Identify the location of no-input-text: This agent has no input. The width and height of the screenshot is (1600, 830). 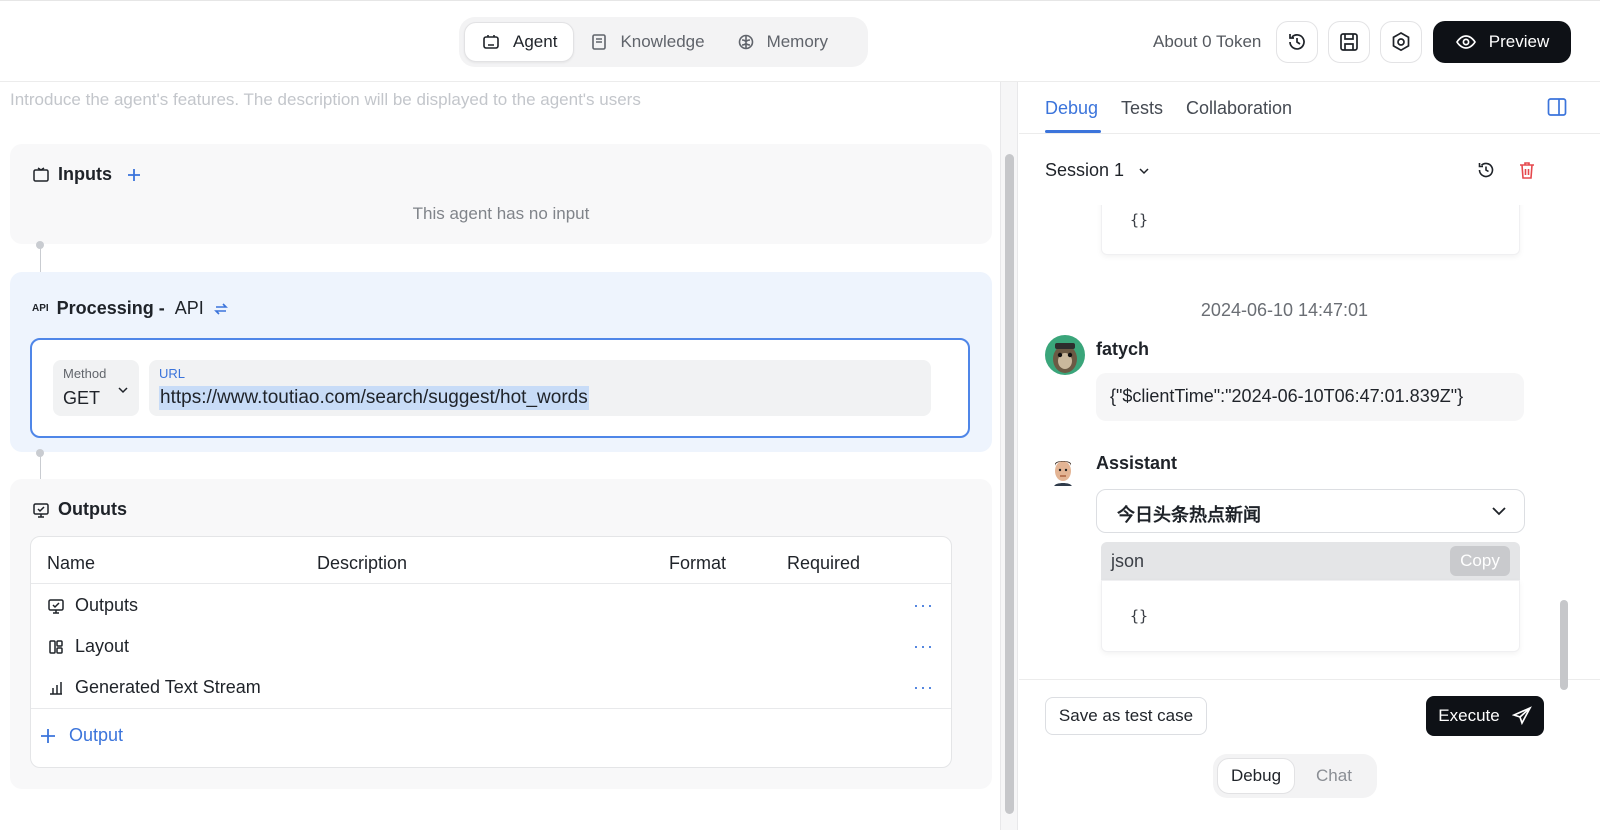
(501, 213).